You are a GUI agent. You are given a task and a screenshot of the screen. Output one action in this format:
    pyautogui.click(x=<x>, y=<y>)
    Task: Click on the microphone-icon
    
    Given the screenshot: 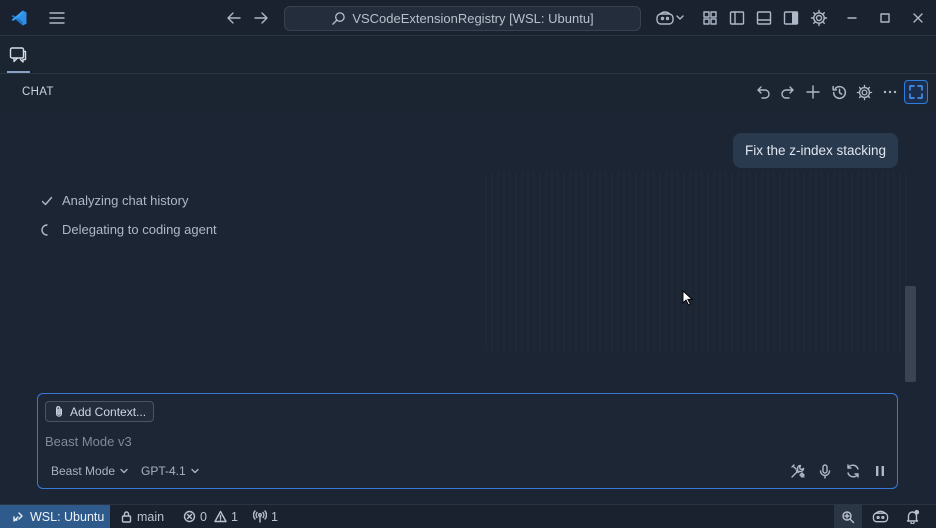 What is the action you would take?
    pyautogui.click(x=825, y=471)
    